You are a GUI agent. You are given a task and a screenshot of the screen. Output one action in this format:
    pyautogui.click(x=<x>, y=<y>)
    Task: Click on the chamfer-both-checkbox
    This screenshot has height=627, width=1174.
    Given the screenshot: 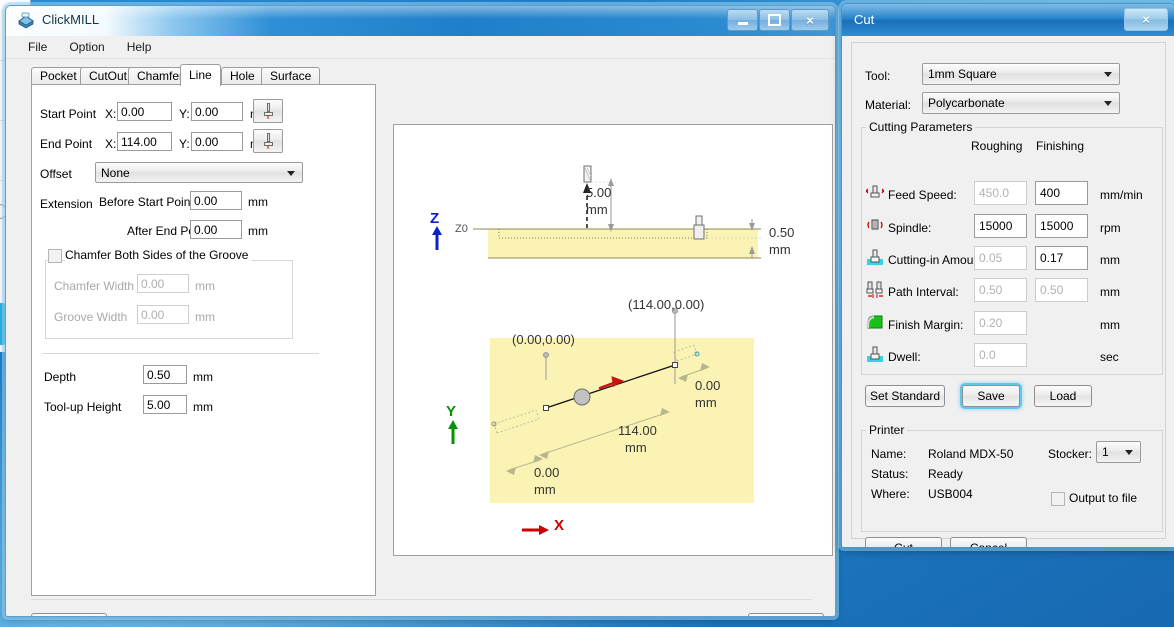 What is the action you would take?
    pyautogui.click(x=55, y=256)
    